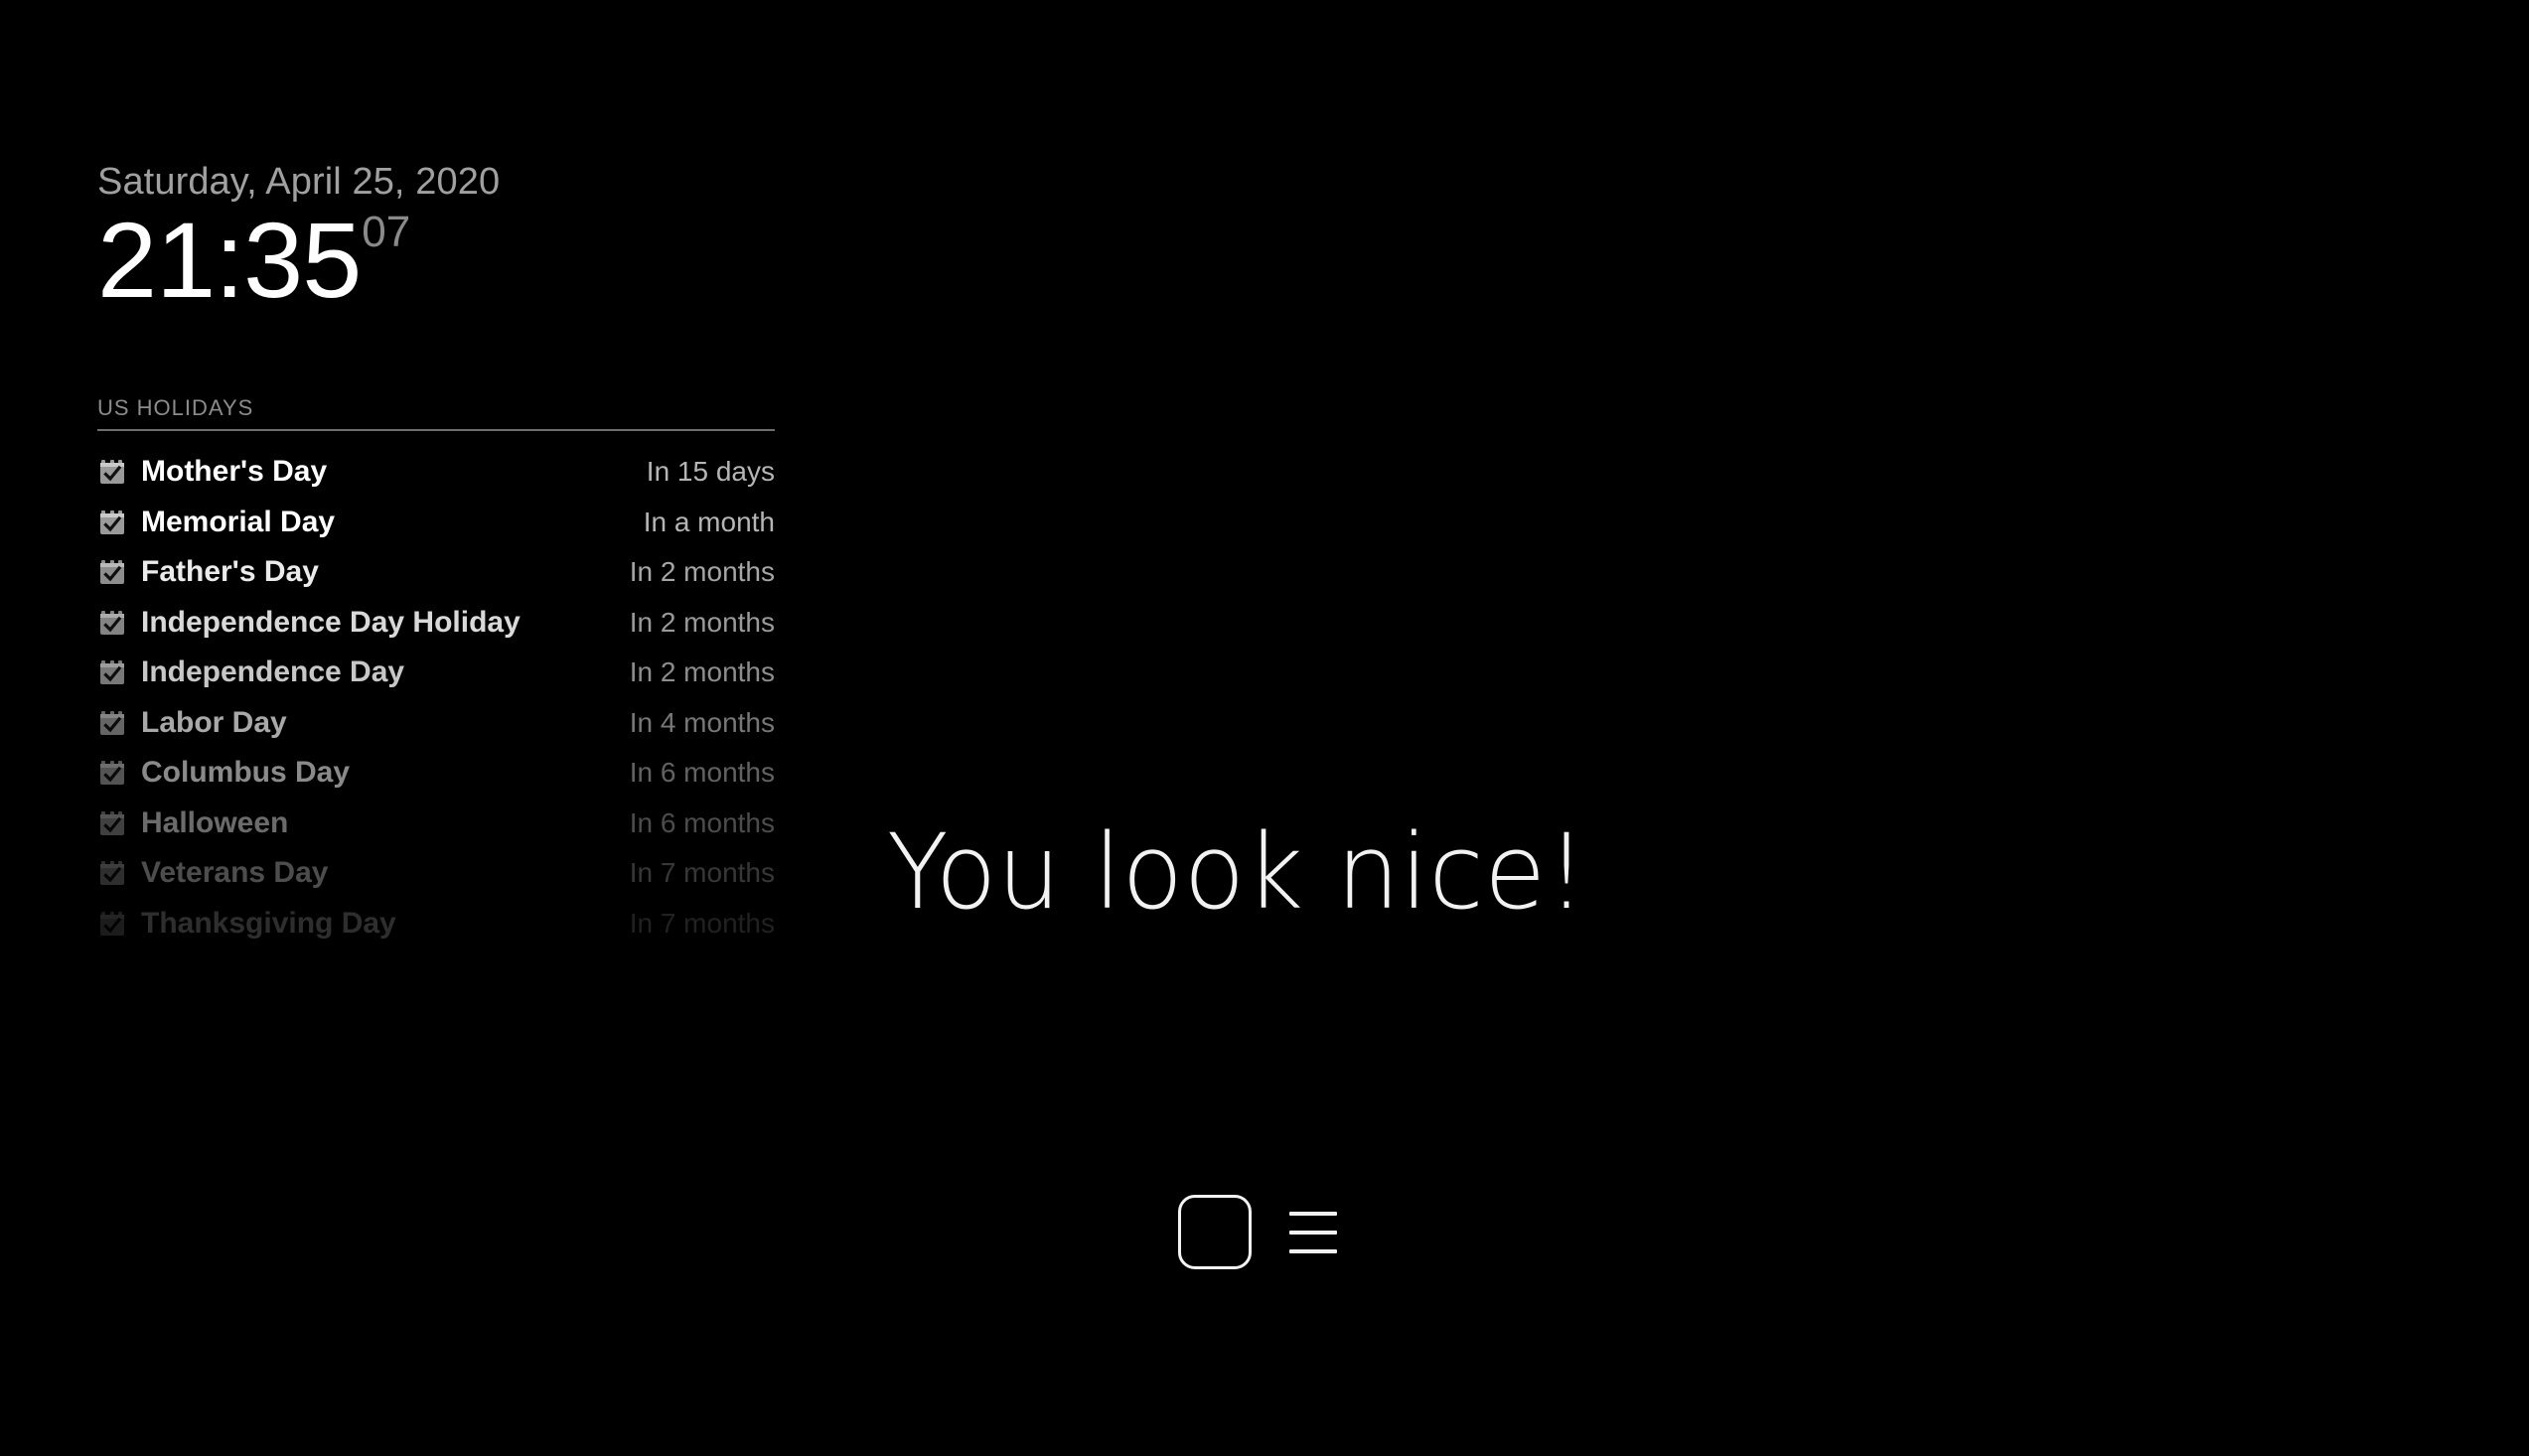 This screenshot has width=2529, height=1456. What do you see at coordinates (702, 722) in the screenshot?
I see `agenda-row-relative-time: In 4 months` at bounding box center [702, 722].